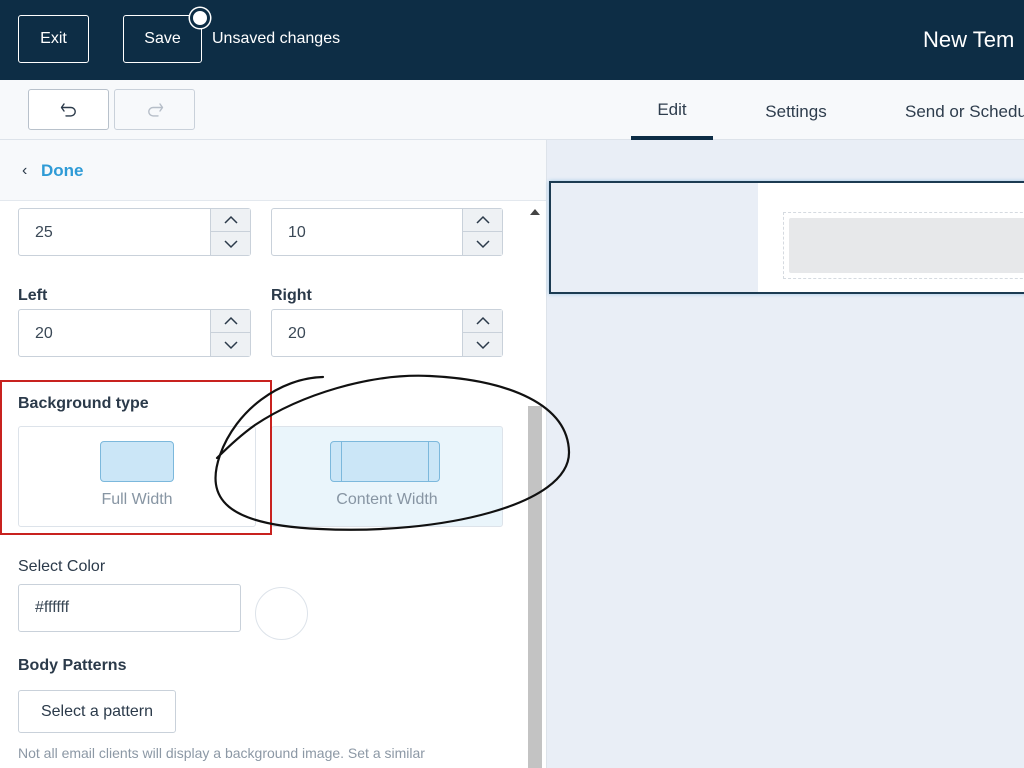  What do you see at coordinates (134, 232) in the screenshot?
I see `padding-top-stepper: 25` at bounding box center [134, 232].